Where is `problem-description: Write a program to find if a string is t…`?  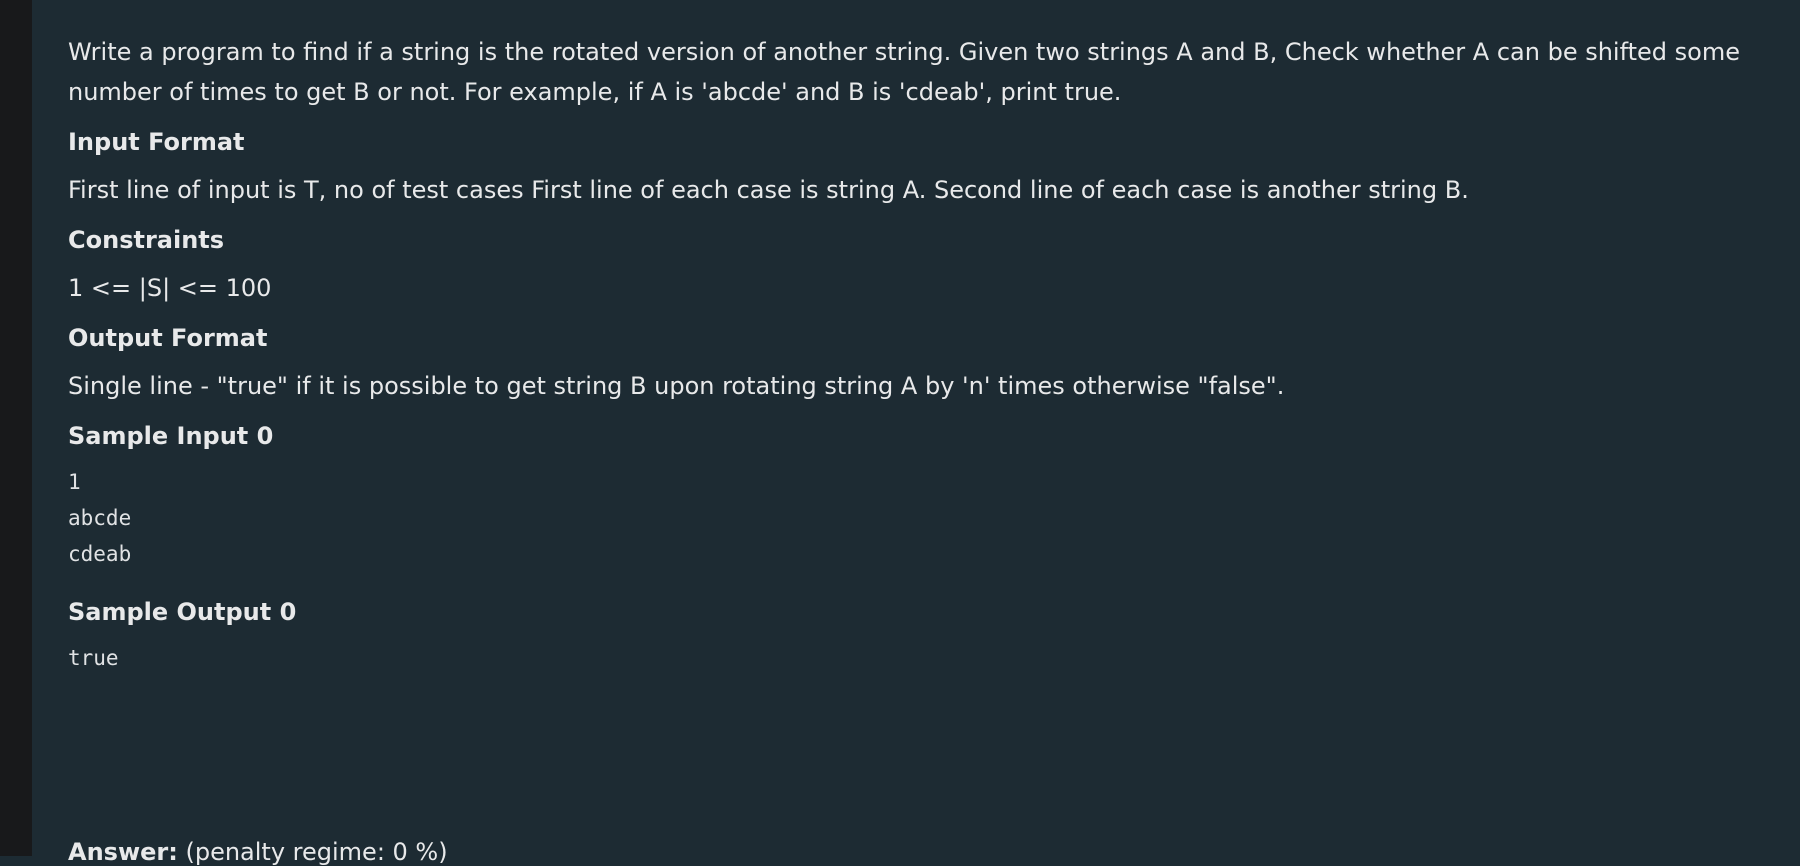
problem-description: Write a program to find if a string is t… is located at coordinates (904, 72).